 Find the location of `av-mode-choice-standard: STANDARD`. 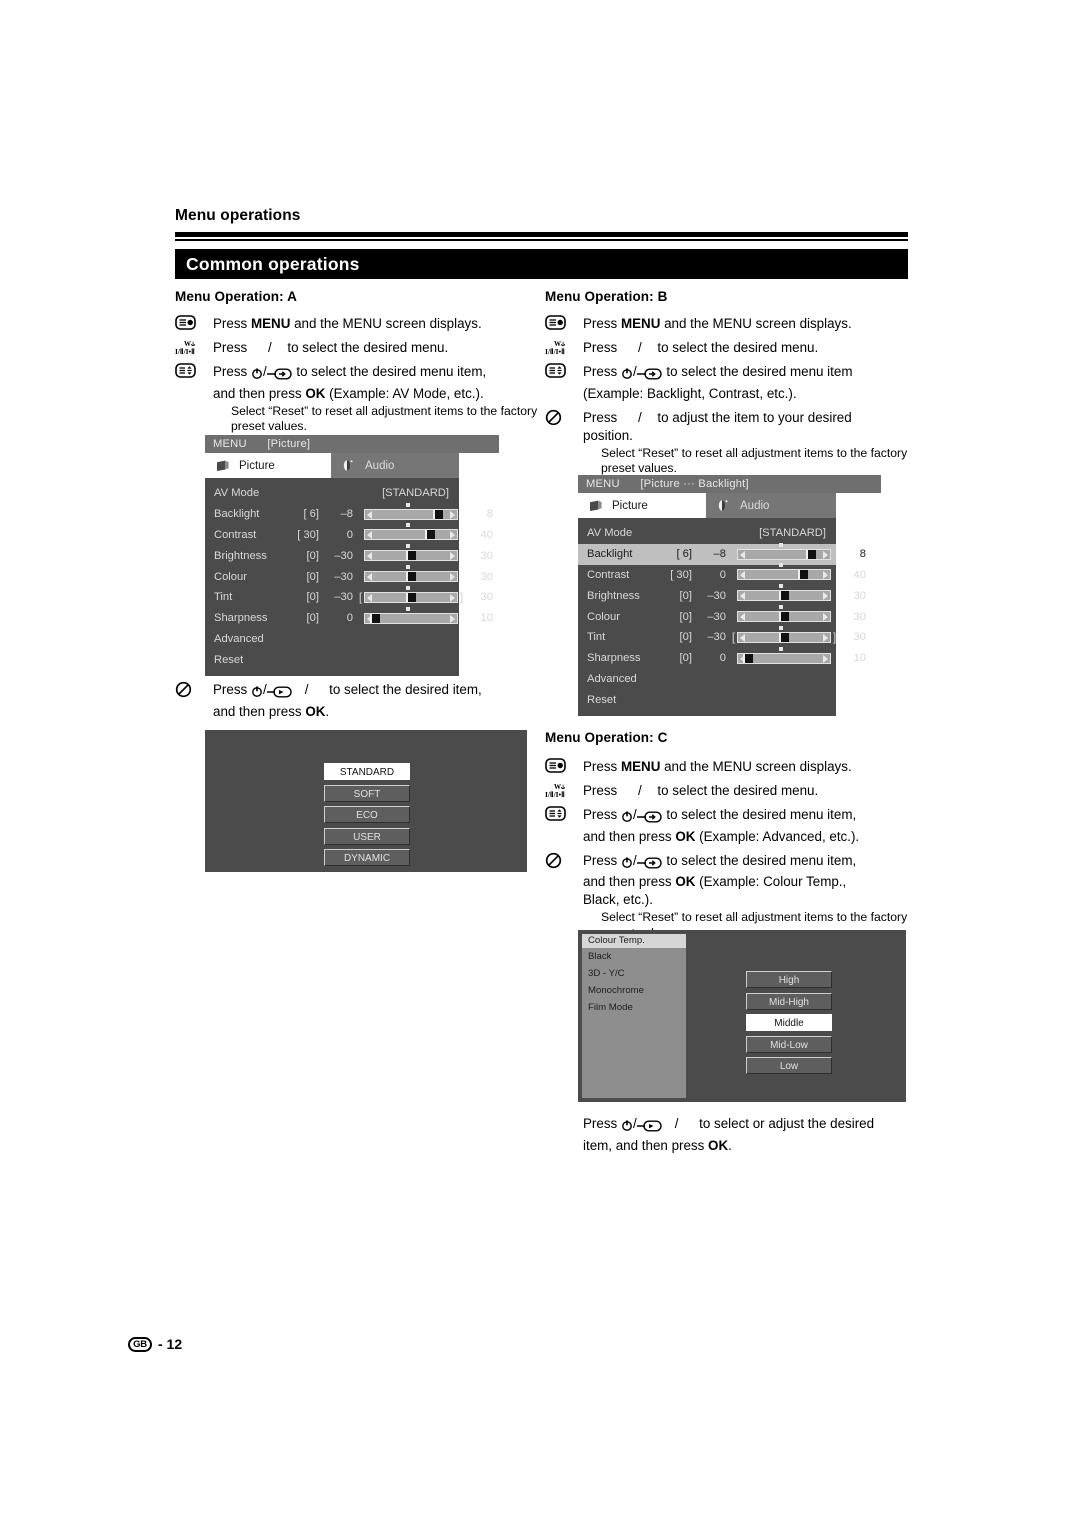

av-mode-choice-standard: STANDARD is located at coordinates (367, 771).